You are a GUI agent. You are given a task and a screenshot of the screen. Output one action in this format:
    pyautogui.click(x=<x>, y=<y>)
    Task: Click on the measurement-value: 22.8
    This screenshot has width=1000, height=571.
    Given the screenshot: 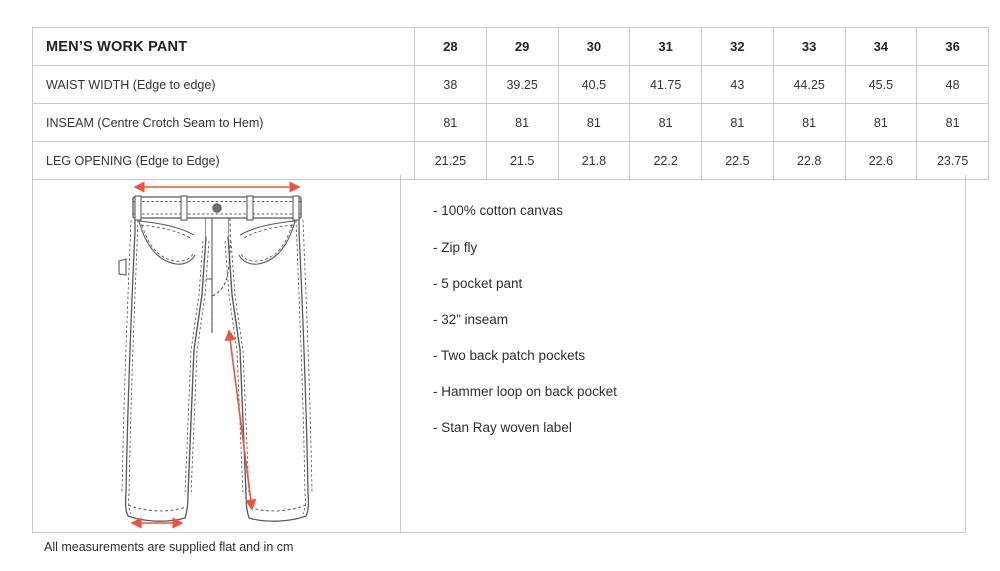 What is the action you would take?
    pyautogui.click(x=809, y=160)
    